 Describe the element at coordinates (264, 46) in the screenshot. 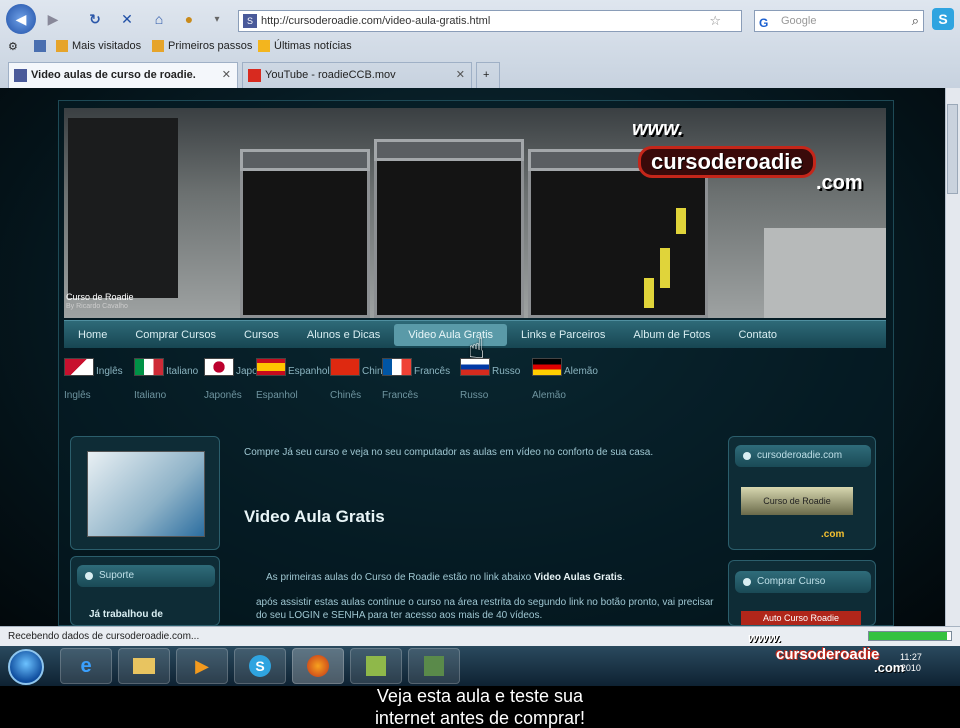

I see `rss-icon` at that location.